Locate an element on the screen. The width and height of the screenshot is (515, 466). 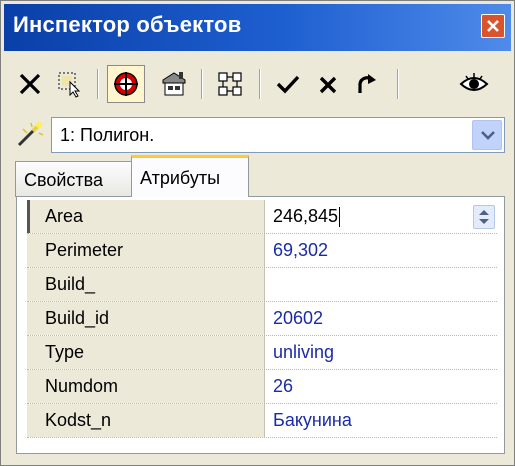
attribute-value-editor: 246,845 is located at coordinates (382, 216).